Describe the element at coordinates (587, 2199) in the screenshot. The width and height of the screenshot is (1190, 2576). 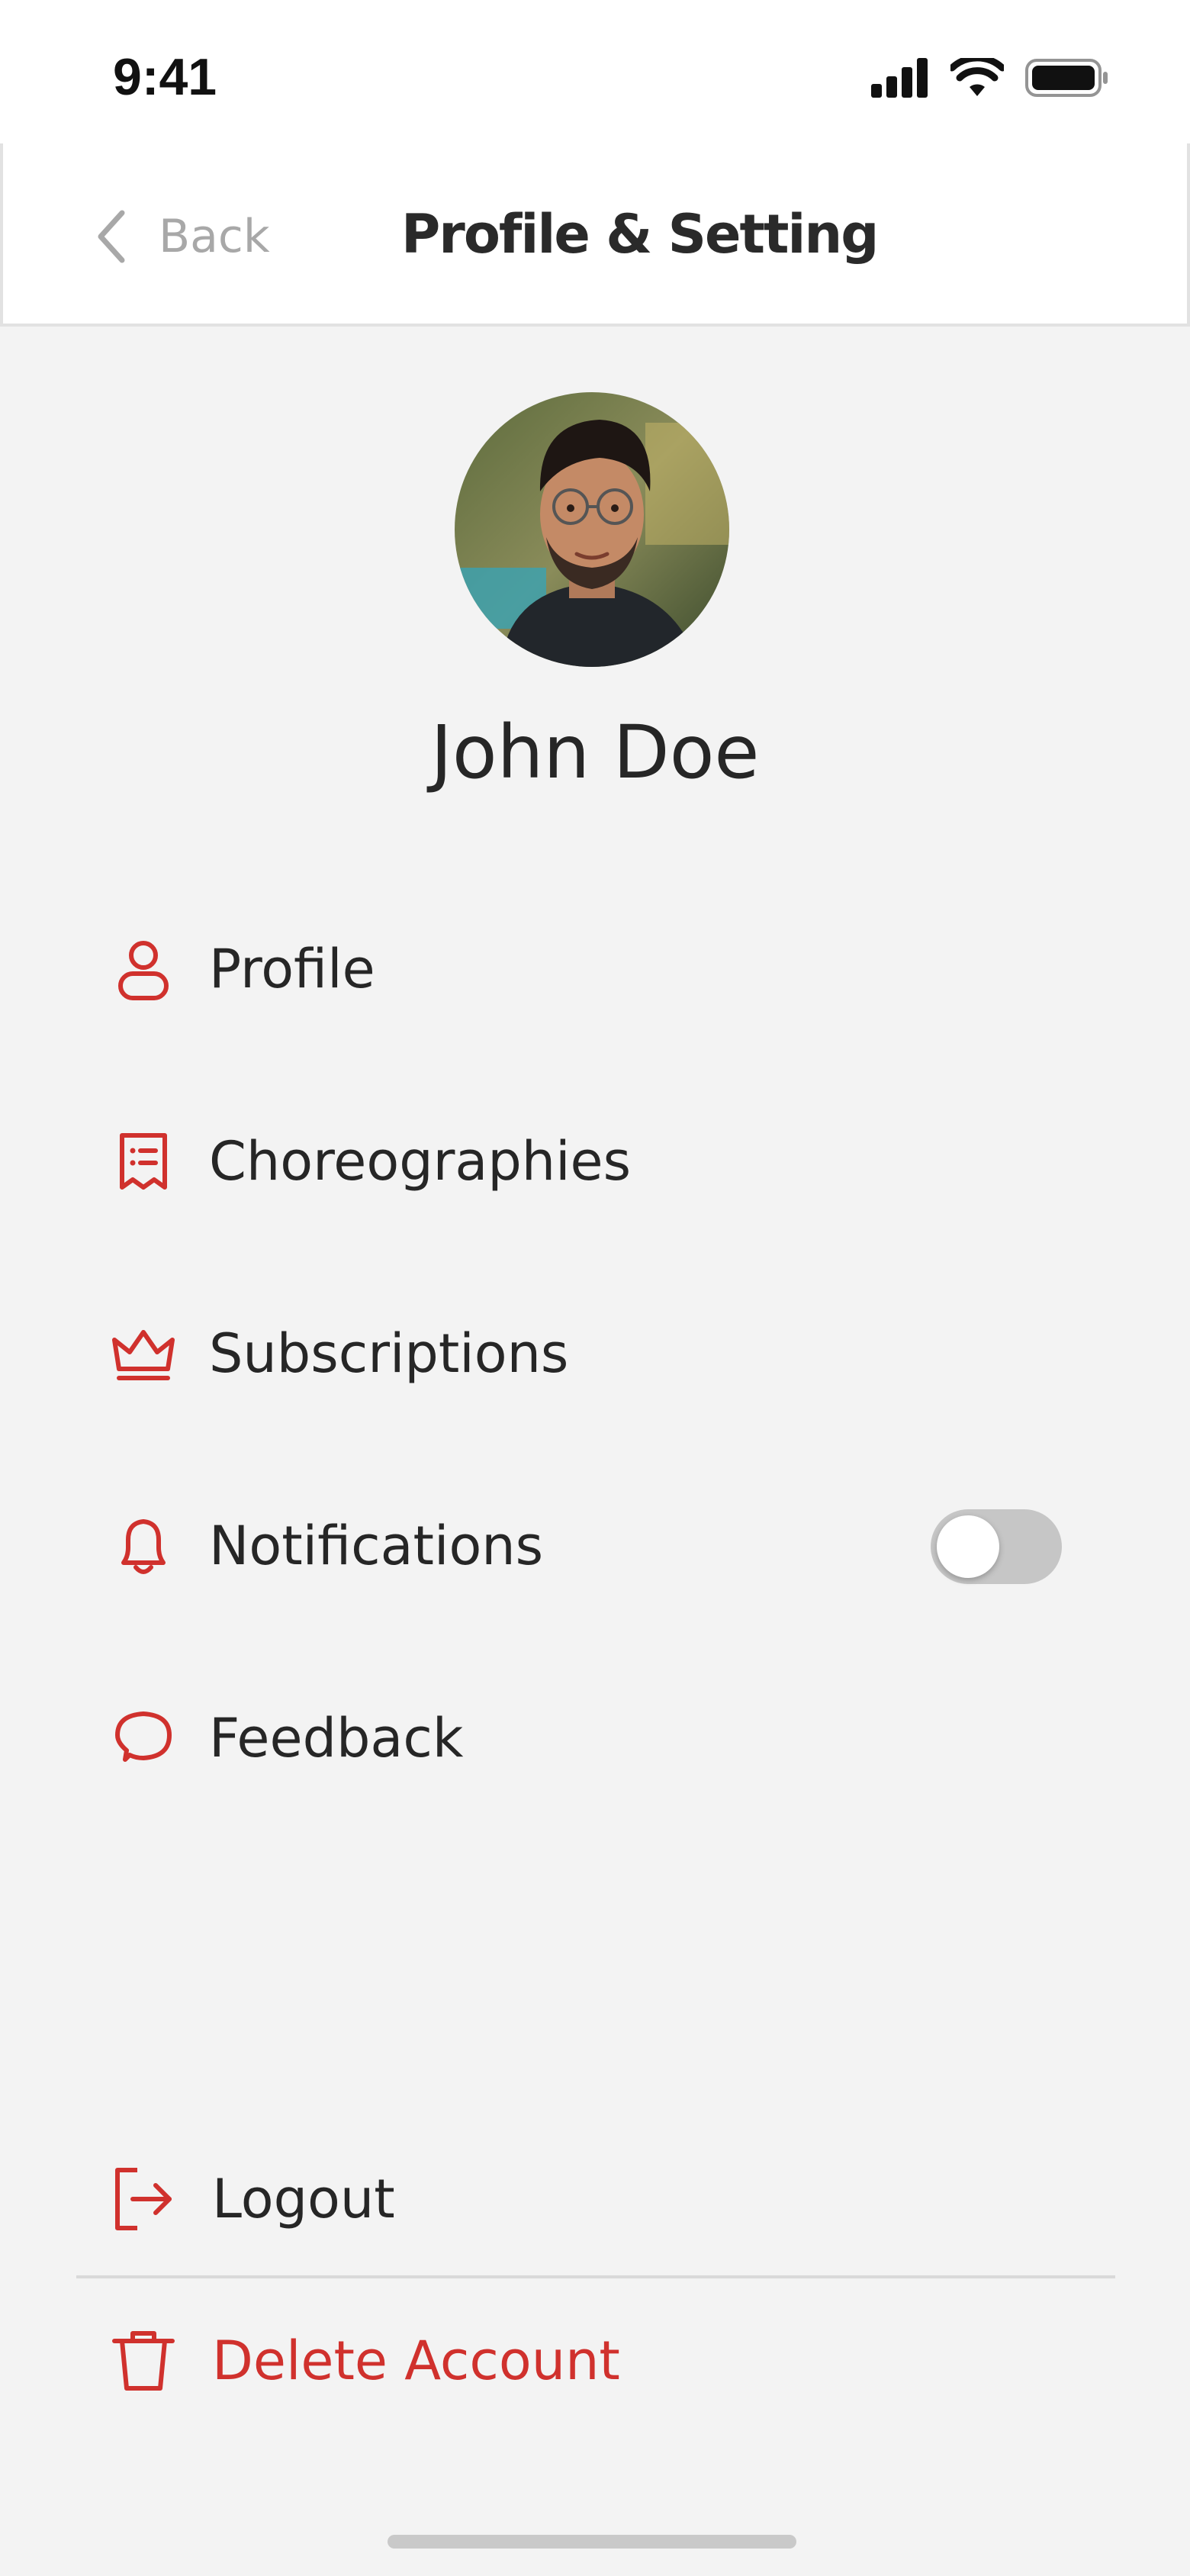
I see `logout-button: Logout` at that location.